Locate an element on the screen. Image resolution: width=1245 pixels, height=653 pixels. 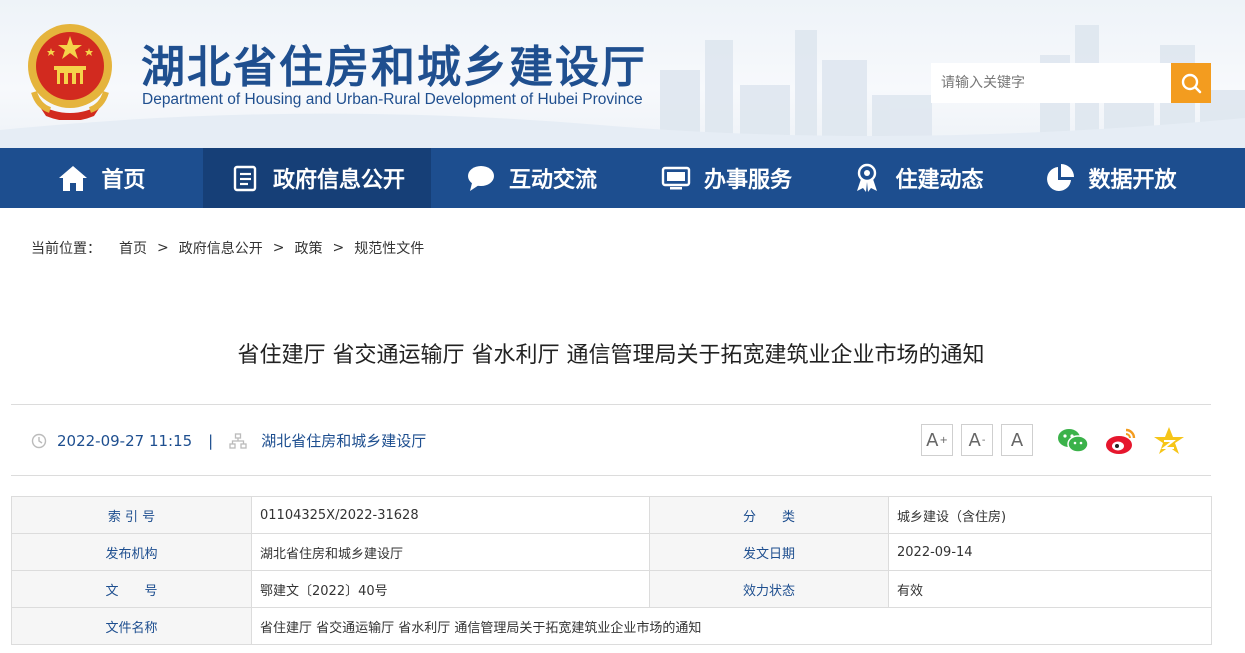
table-row: 发布机构 湖北省住房和城乡建设厅 发文日期 2022-09-14 is located at coordinates (611, 552).